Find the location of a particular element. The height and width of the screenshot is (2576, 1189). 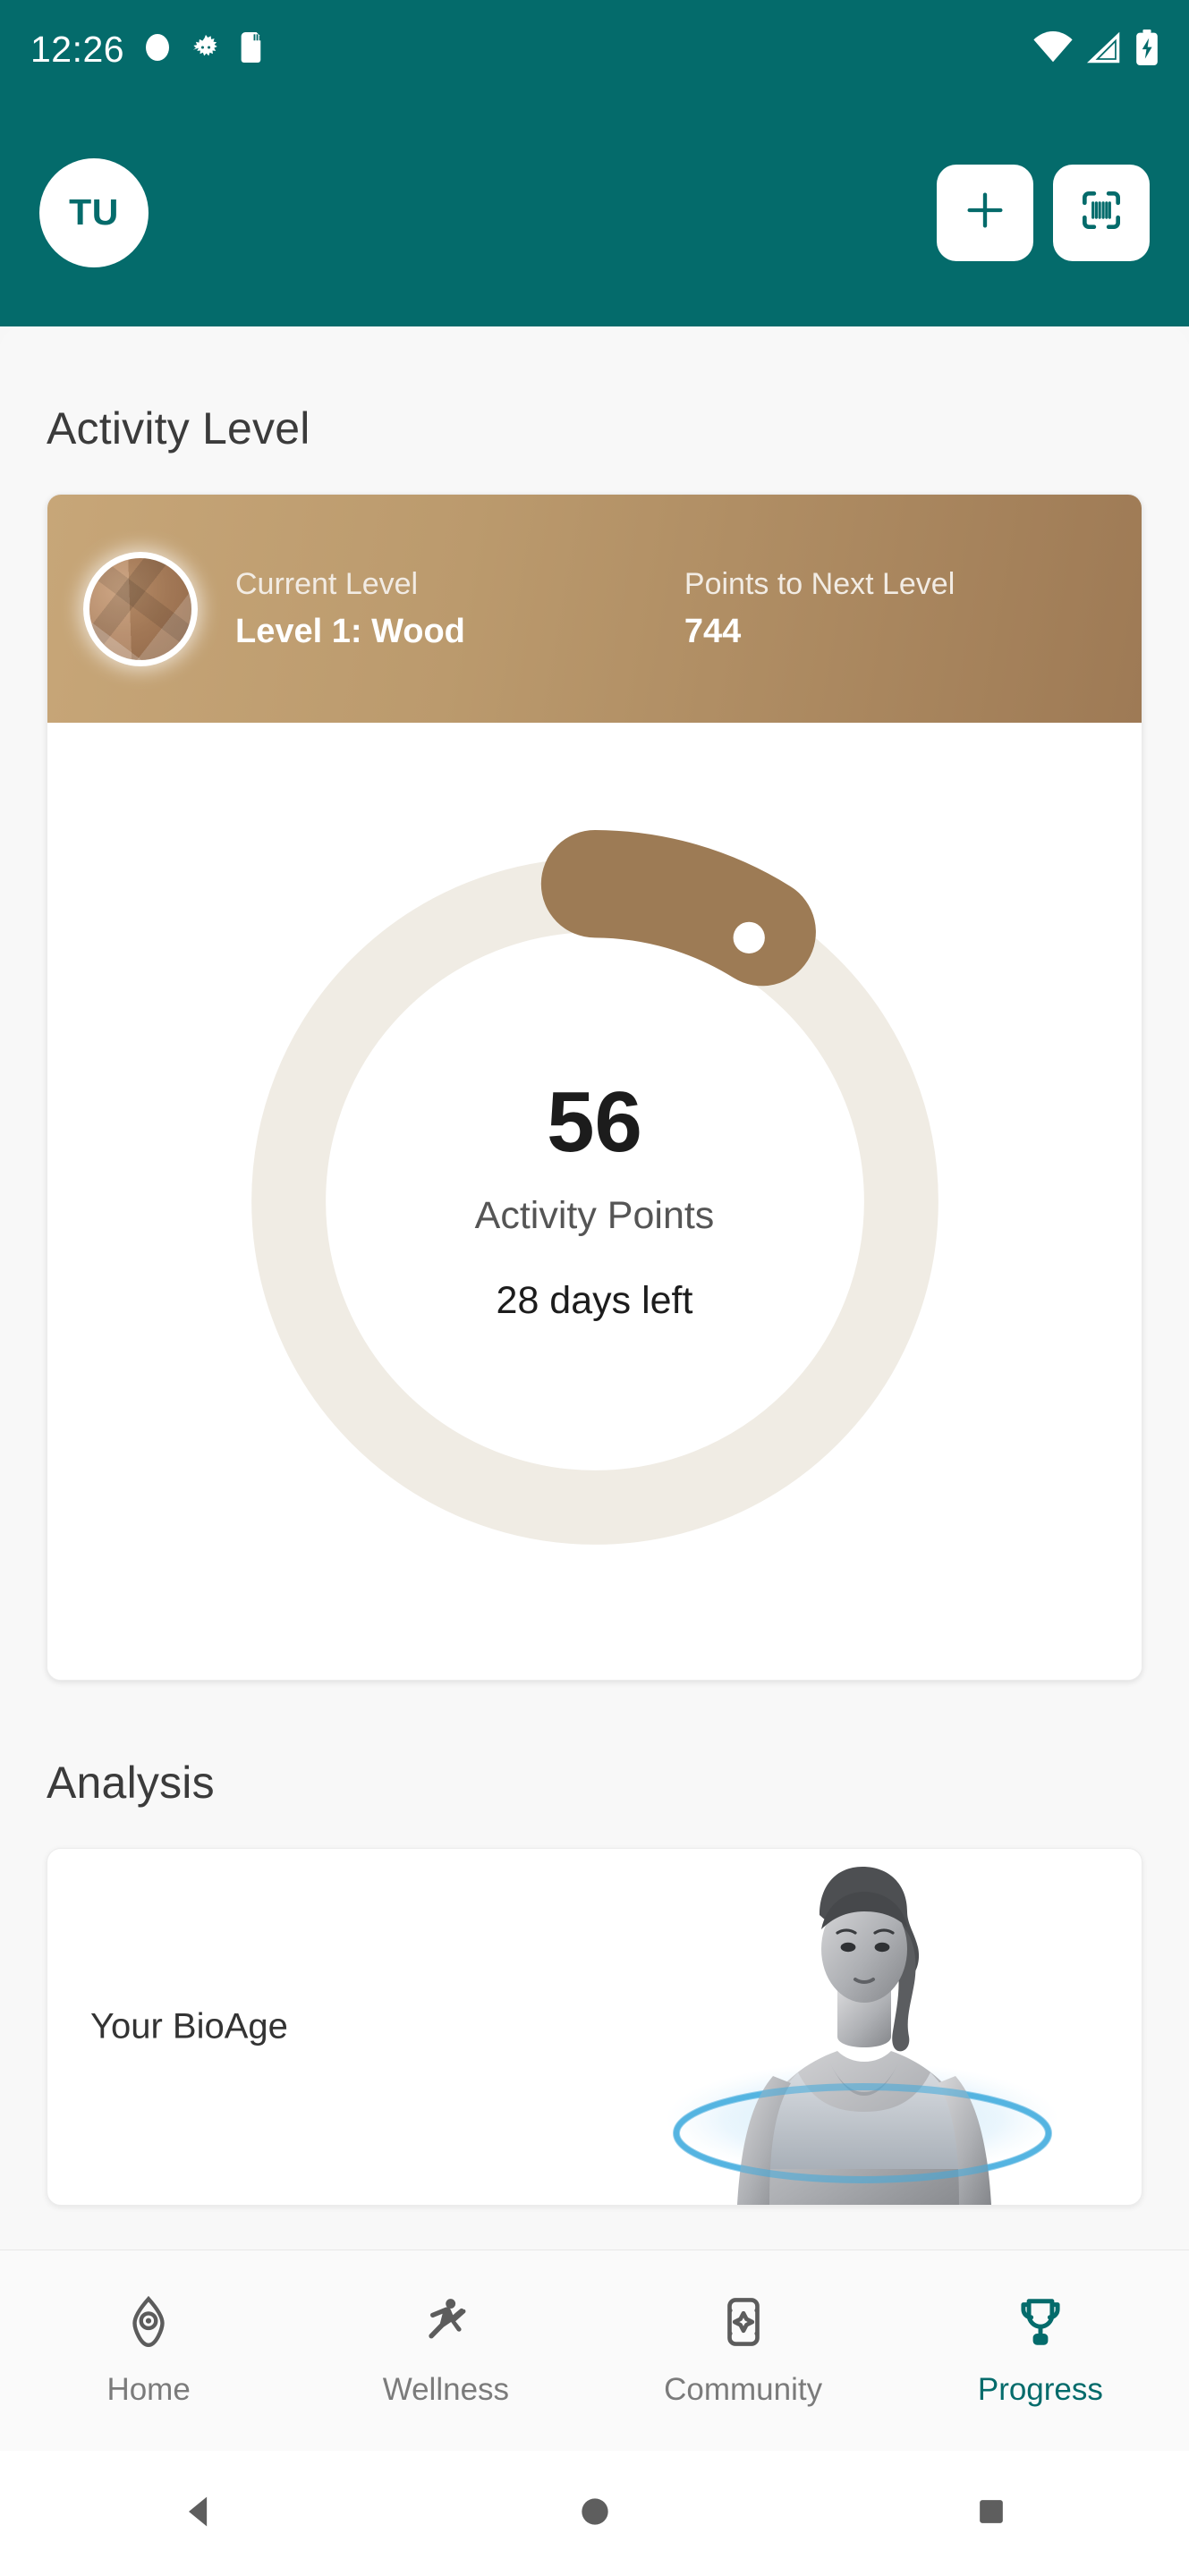

running-icon is located at coordinates (445, 2324).